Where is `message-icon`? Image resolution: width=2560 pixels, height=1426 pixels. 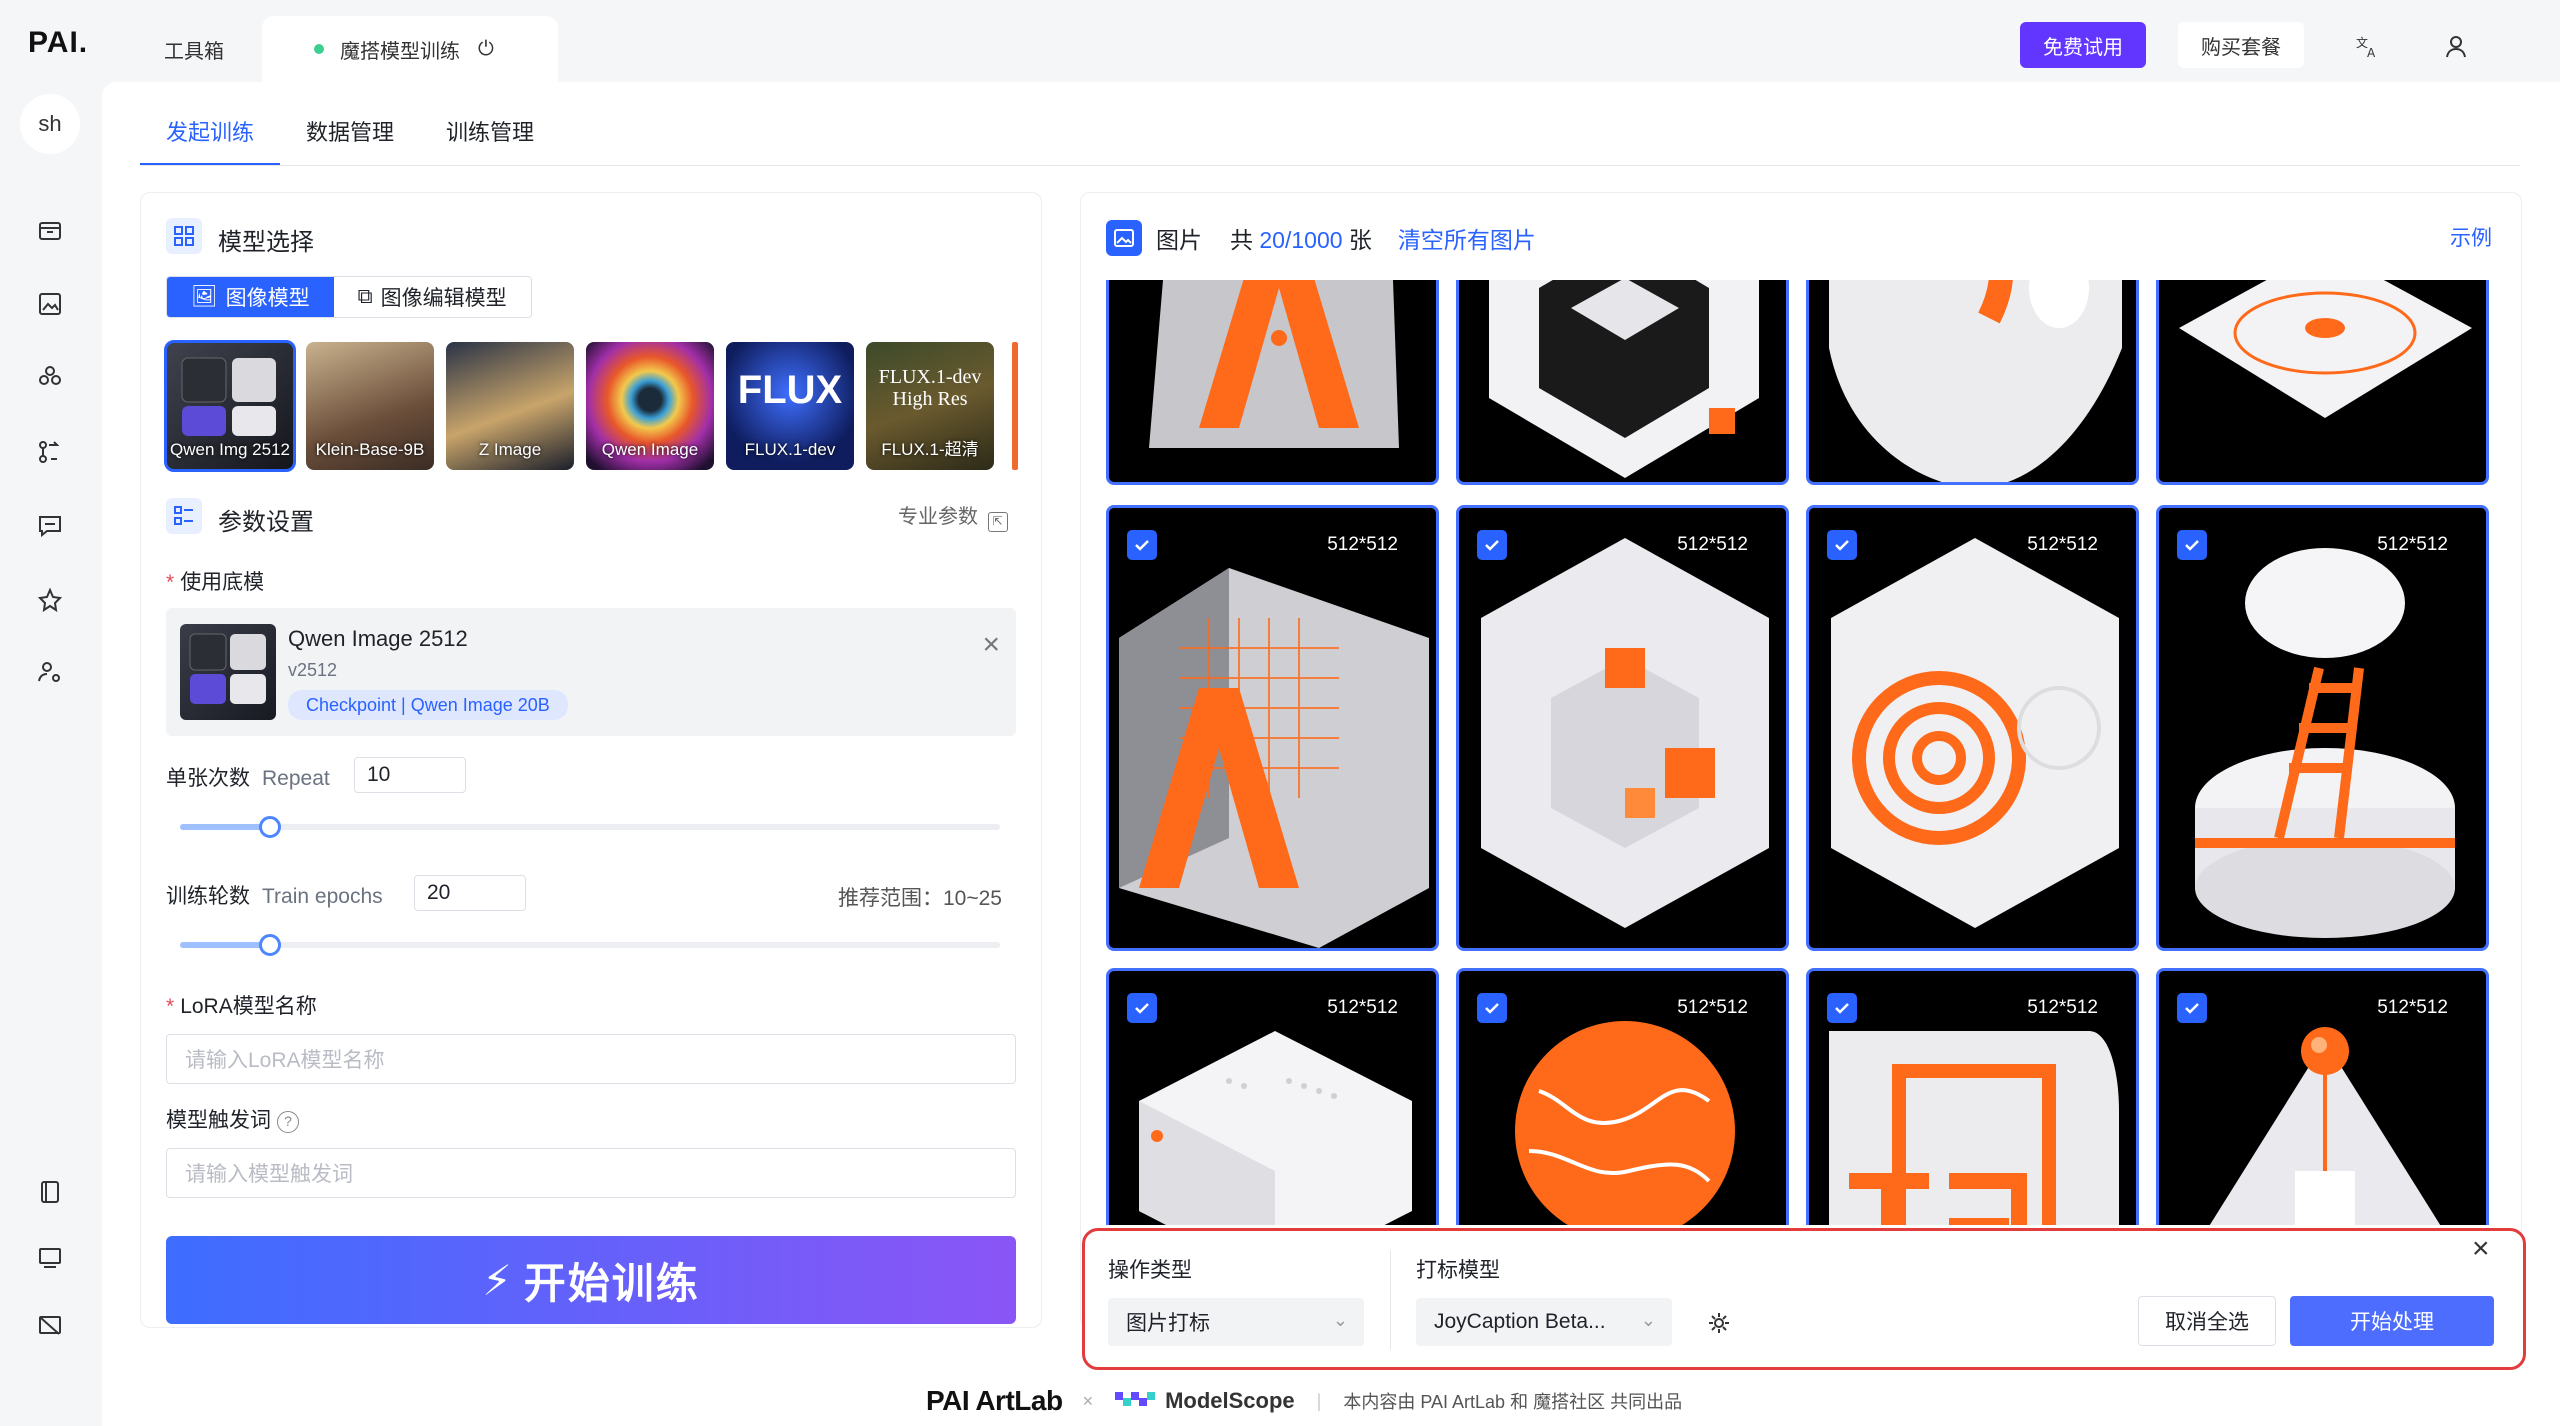 message-icon is located at coordinates (50, 1258).